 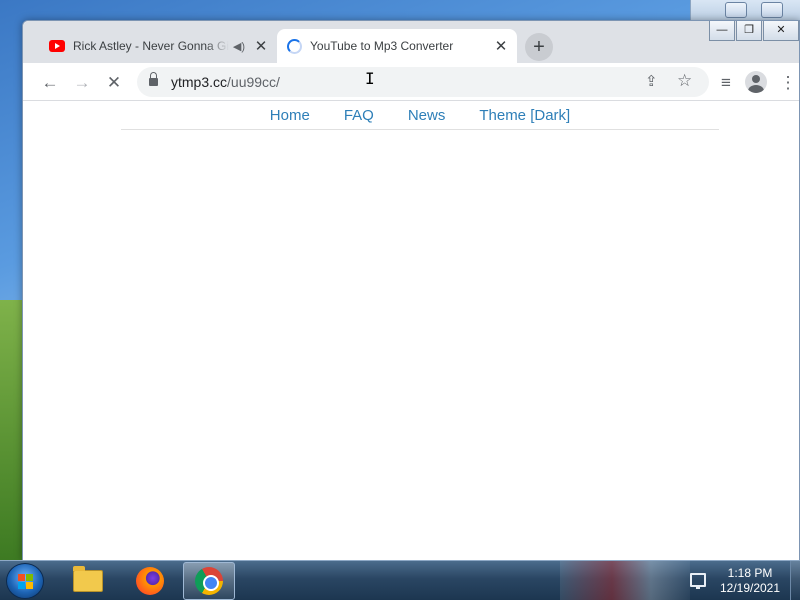 What do you see at coordinates (698, 581) in the screenshot?
I see `network-icon` at bounding box center [698, 581].